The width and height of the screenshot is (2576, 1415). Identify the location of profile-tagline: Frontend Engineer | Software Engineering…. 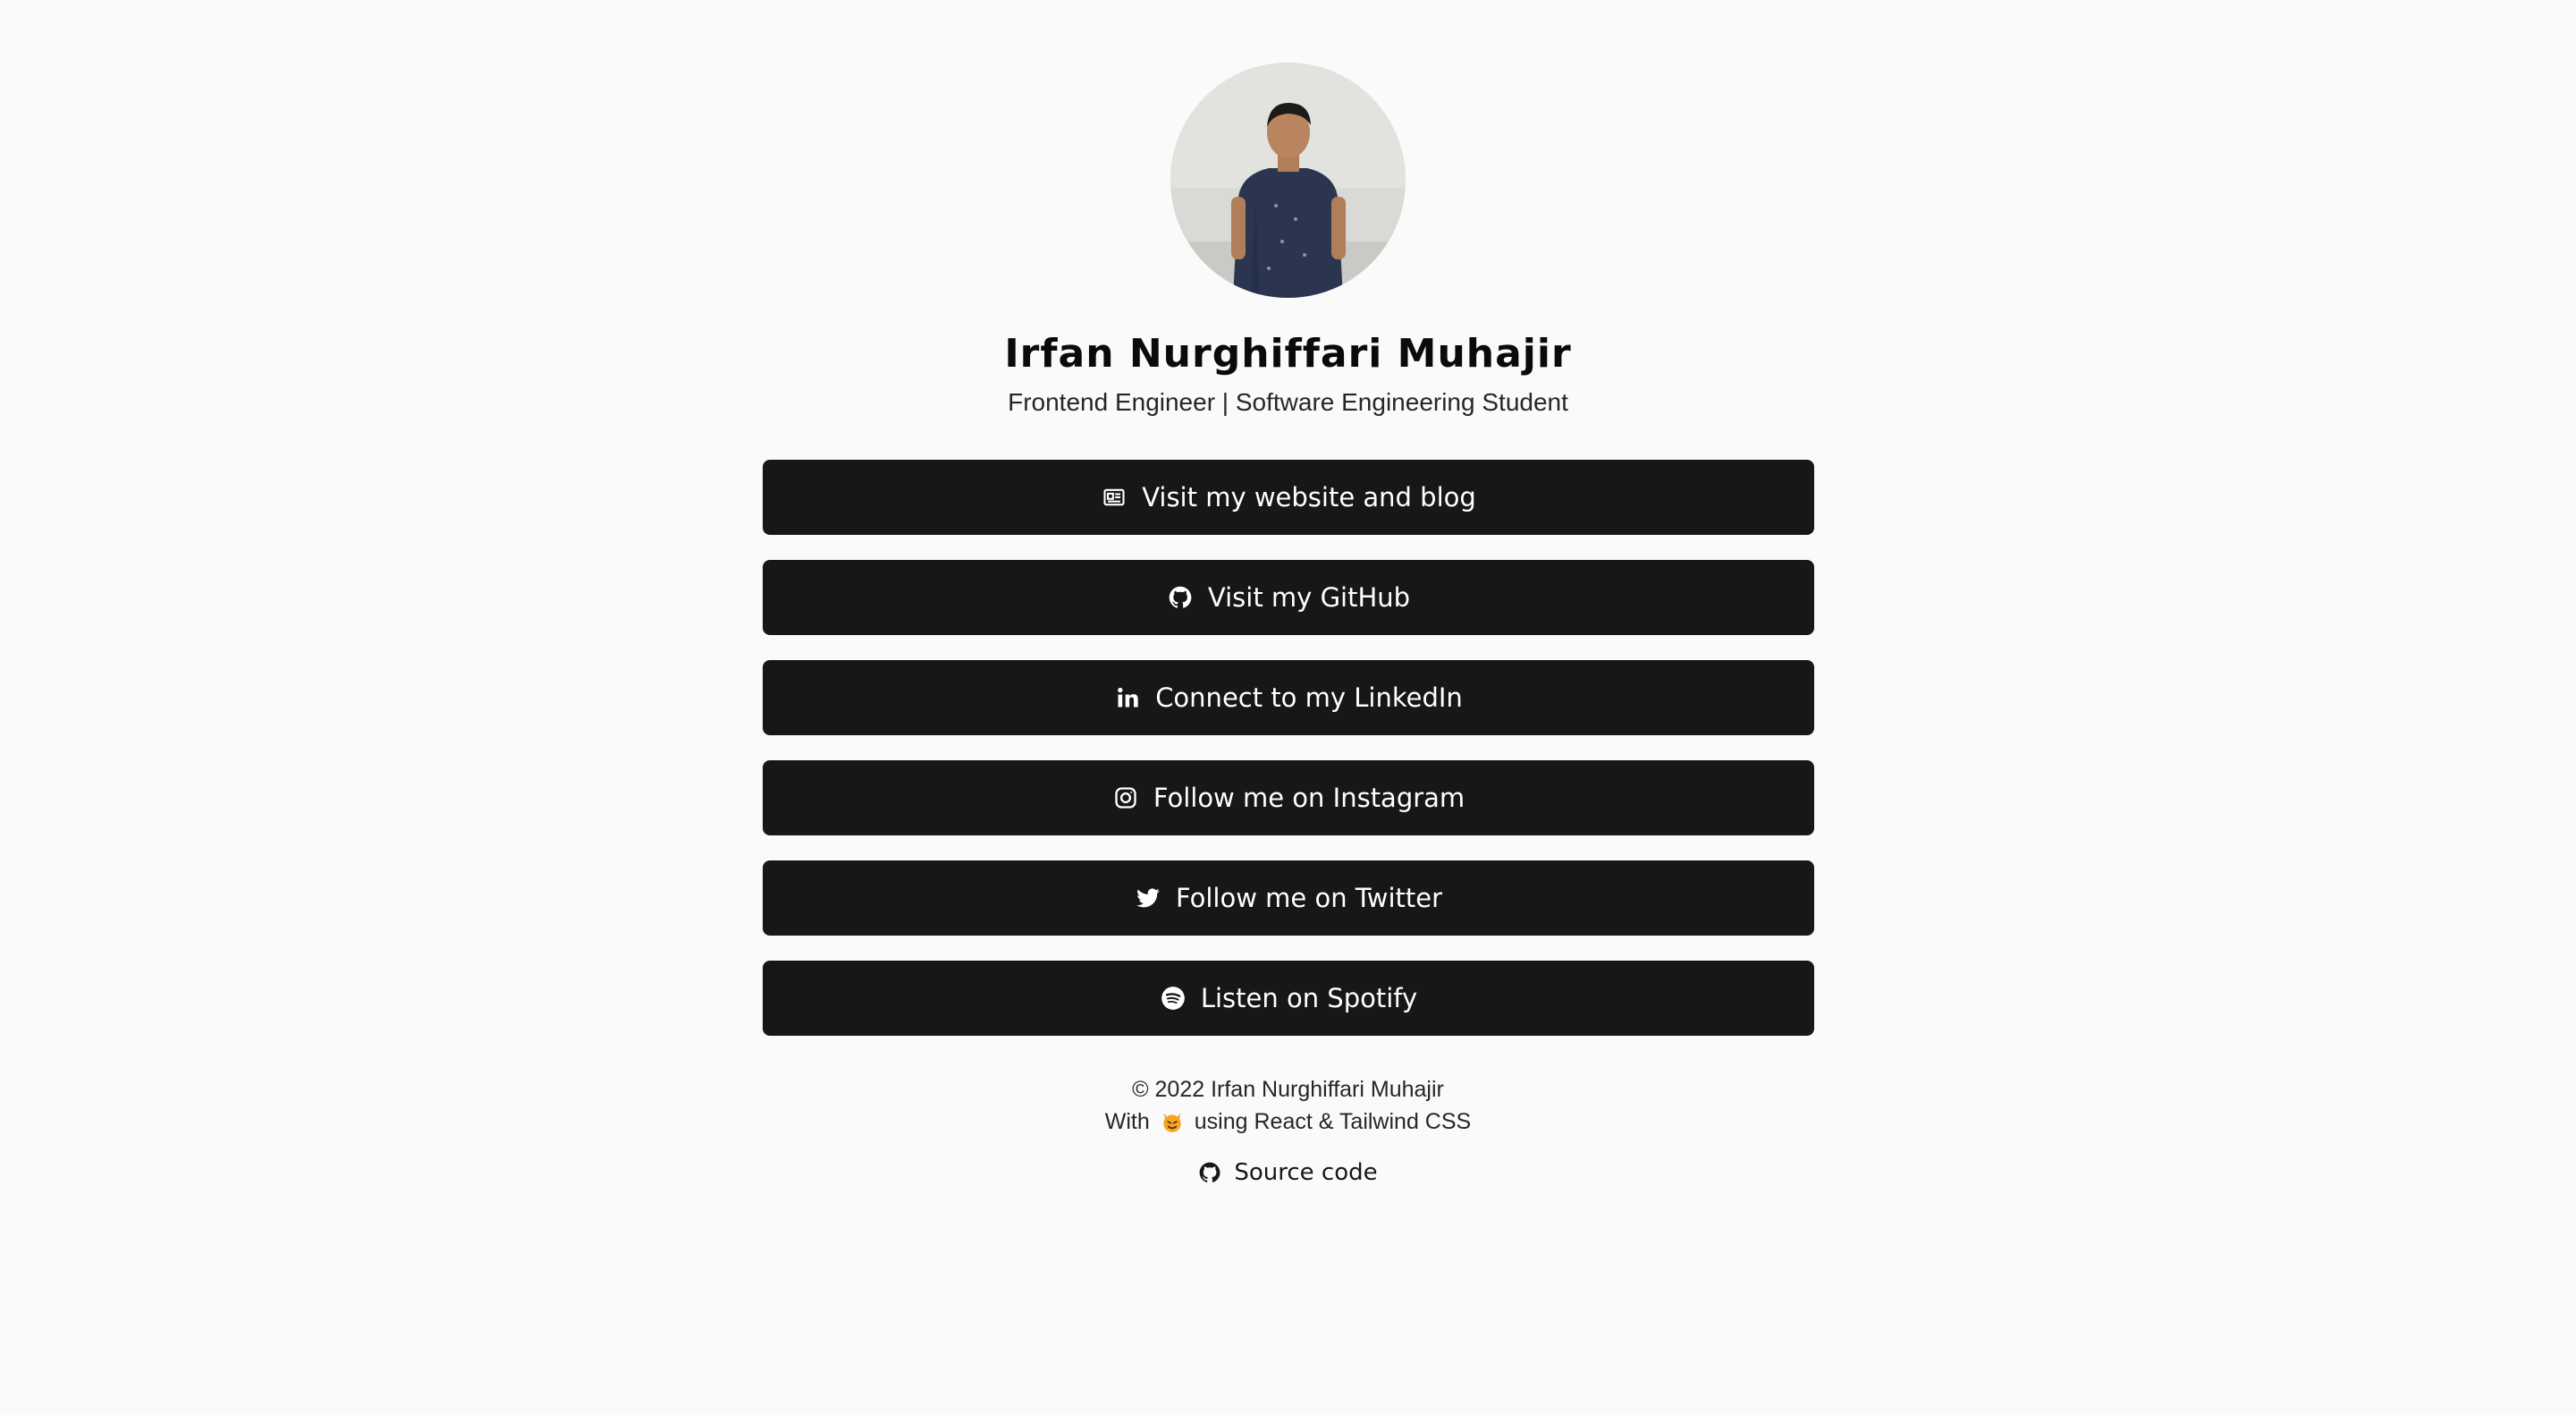
(1288, 402).